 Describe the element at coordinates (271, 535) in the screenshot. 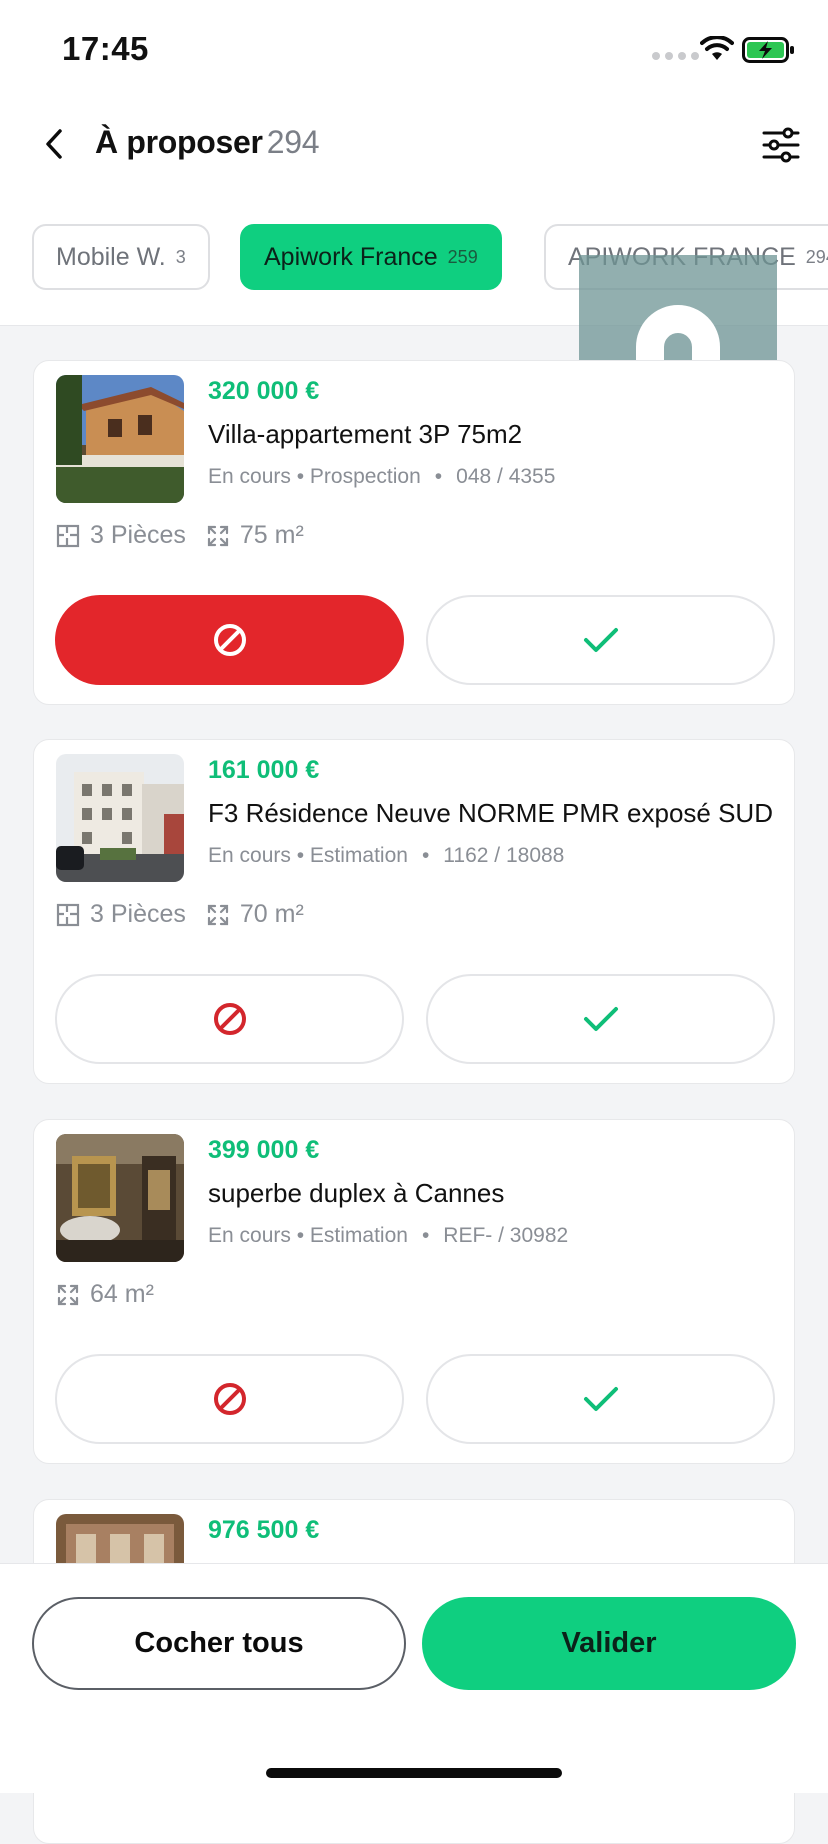

I see `area-label: 75 m²` at that location.